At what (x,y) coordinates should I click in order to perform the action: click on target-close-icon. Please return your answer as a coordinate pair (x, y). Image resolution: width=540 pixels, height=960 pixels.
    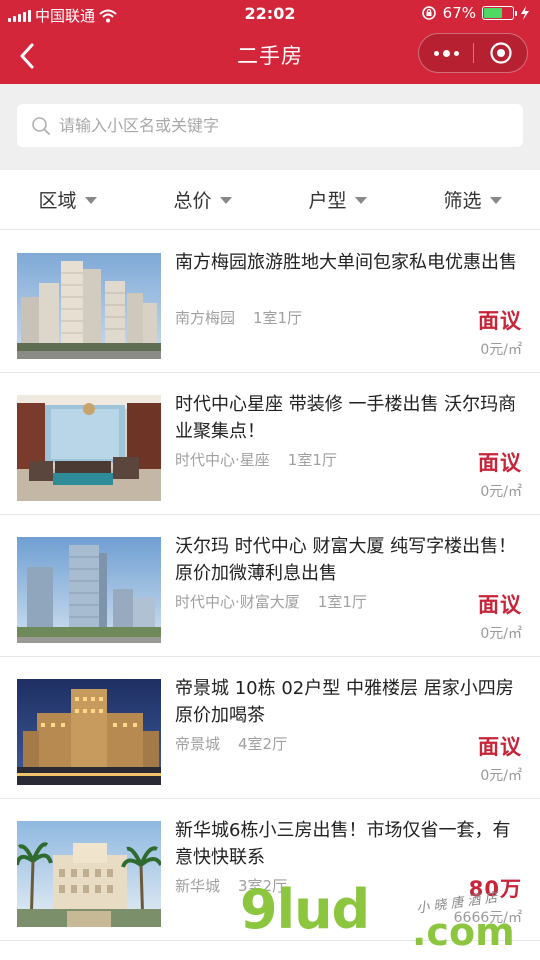
    Looking at the image, I should click on (500, 53).